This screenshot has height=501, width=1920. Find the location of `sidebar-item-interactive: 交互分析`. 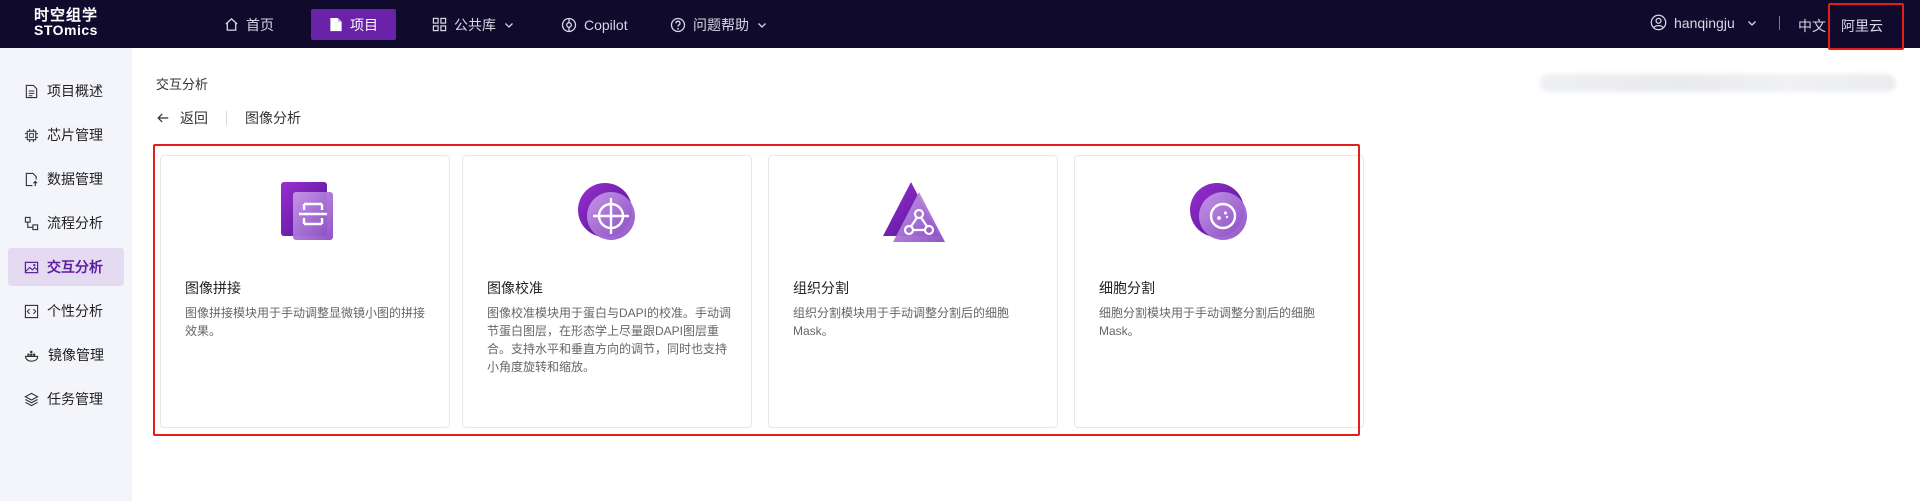

sidebar-item-interactive: 交互分析 is located at coordinates (66, 267).